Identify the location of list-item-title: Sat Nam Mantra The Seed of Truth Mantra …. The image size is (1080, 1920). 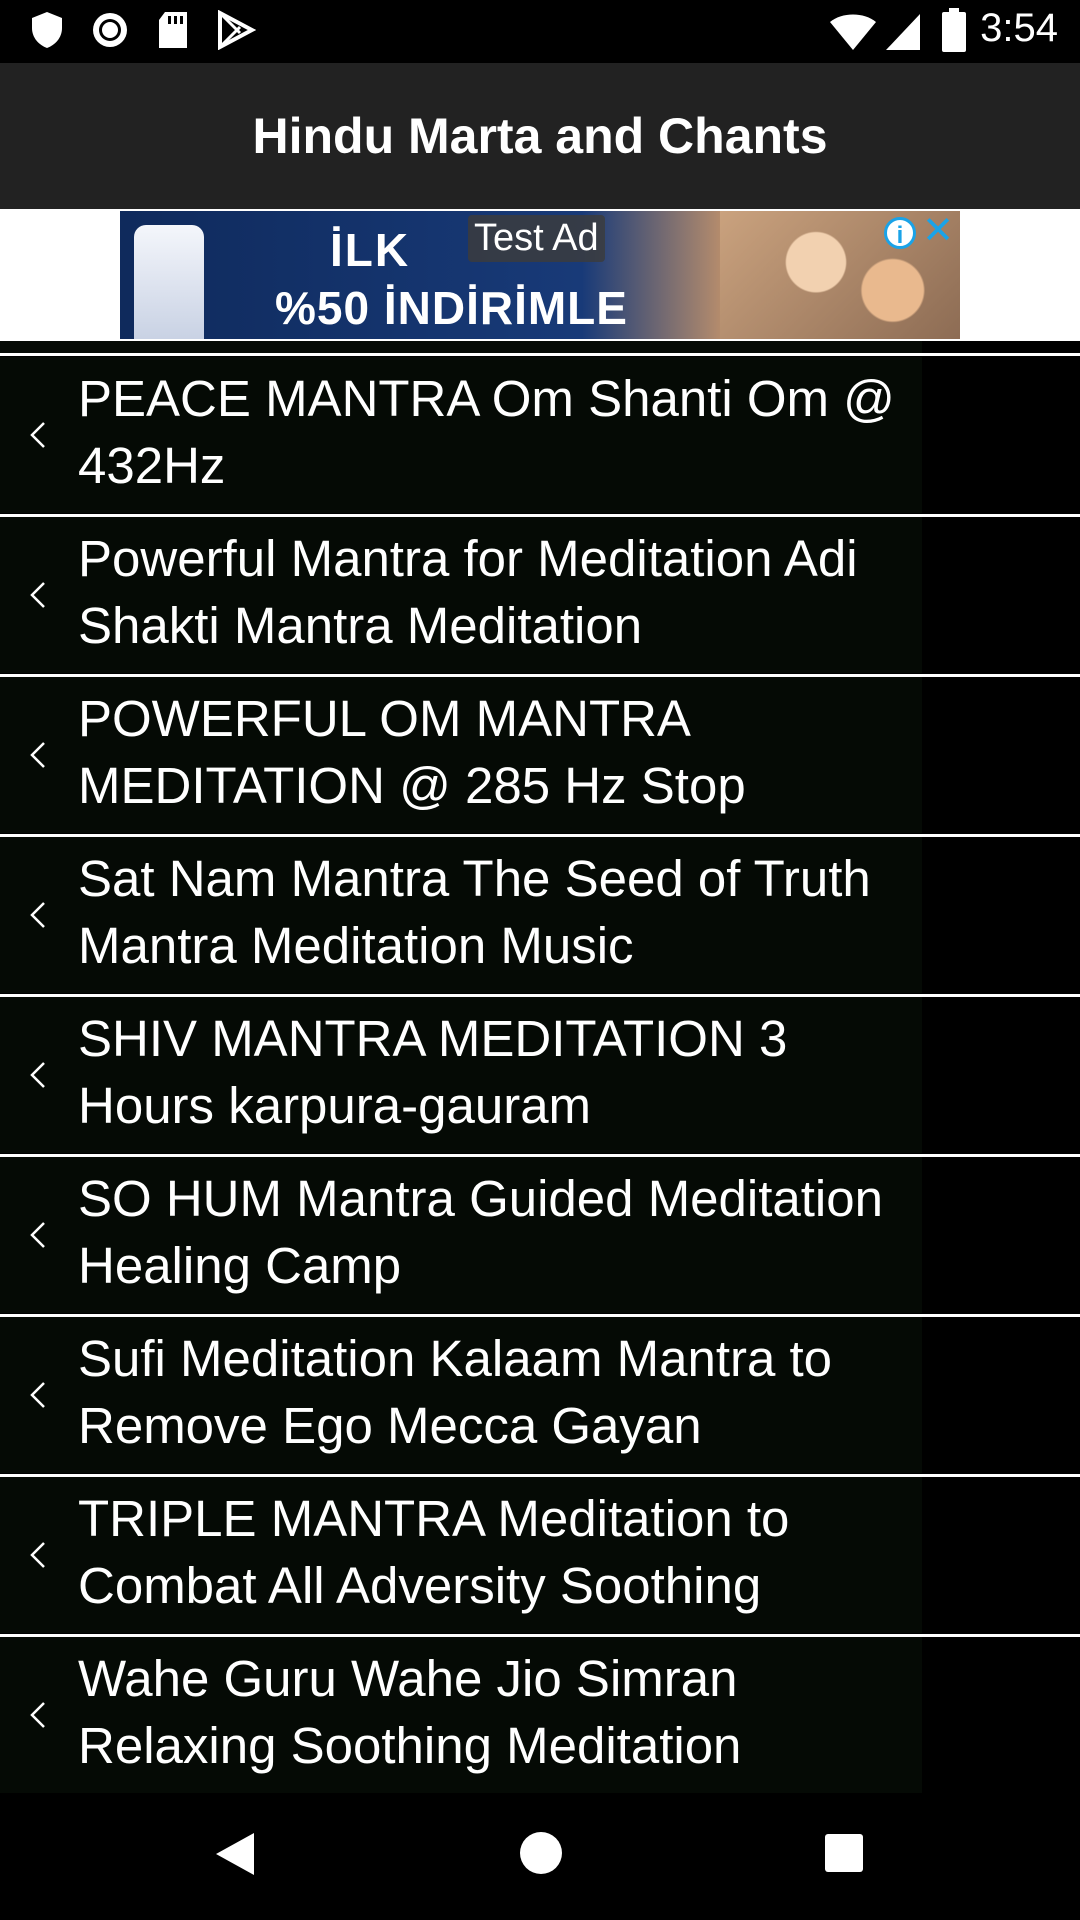
(474, 912).